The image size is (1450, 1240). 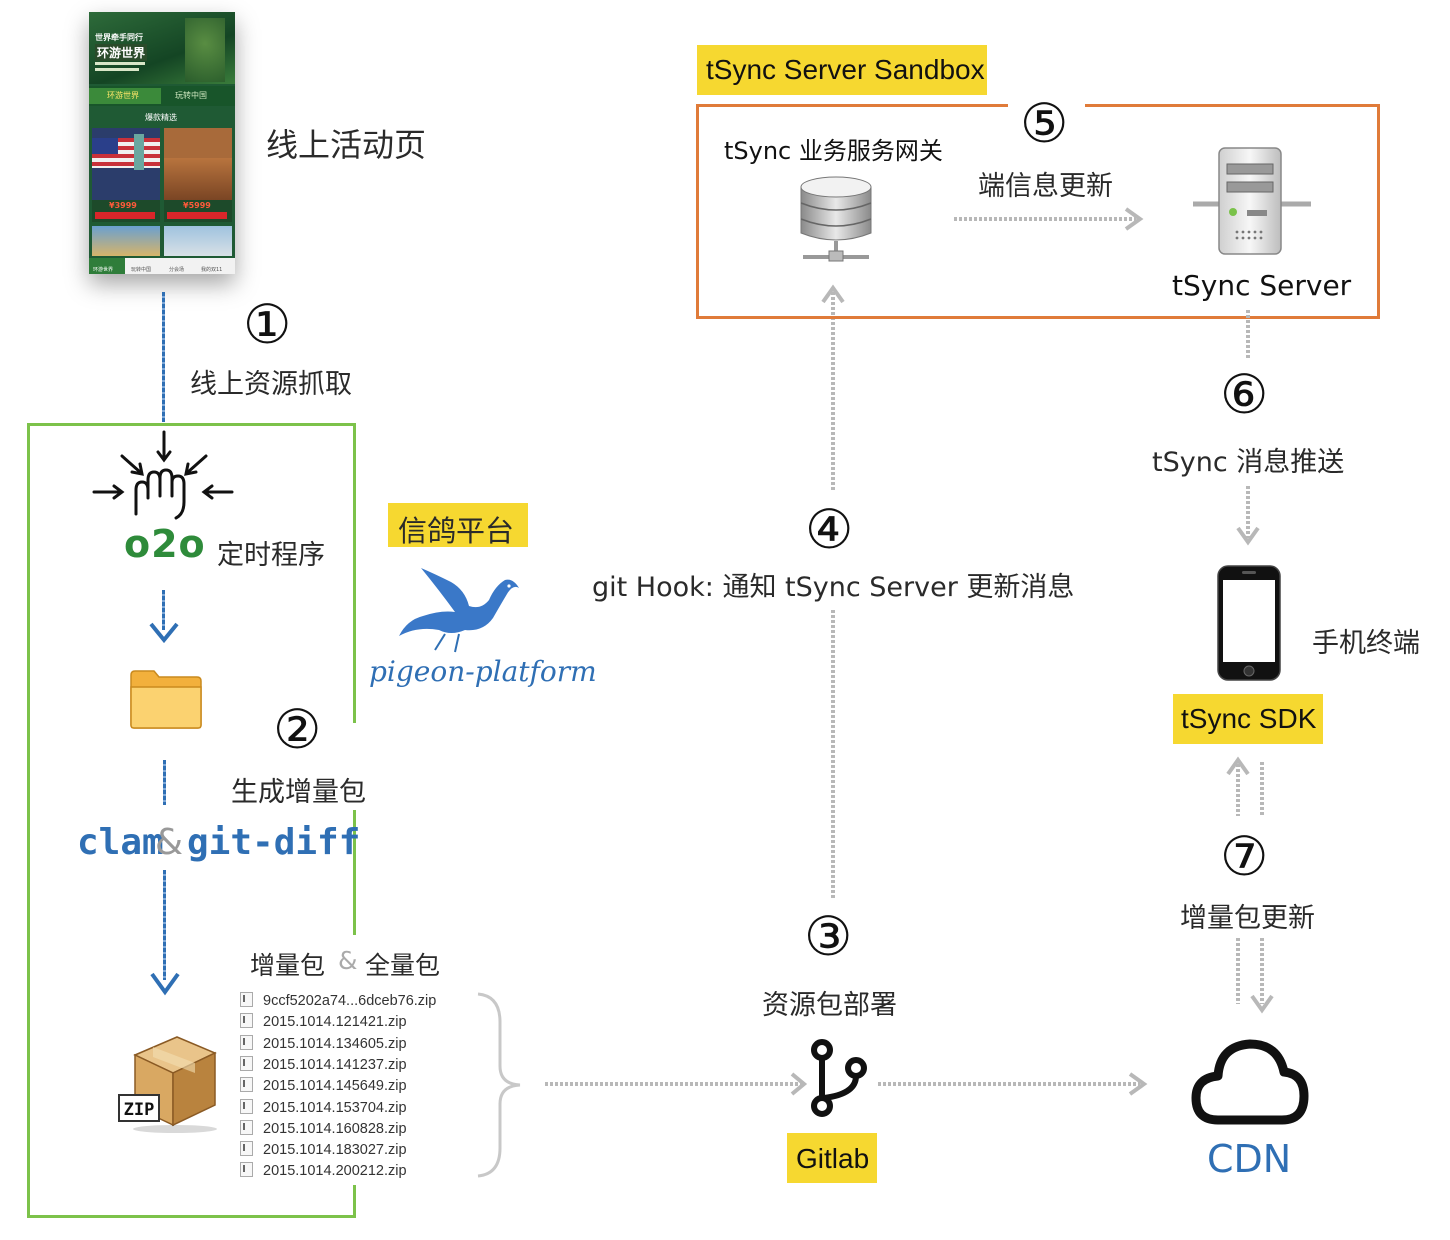 I want to click on file-item: 2015.1014.183027.zip, so click(x=323, y=1149).